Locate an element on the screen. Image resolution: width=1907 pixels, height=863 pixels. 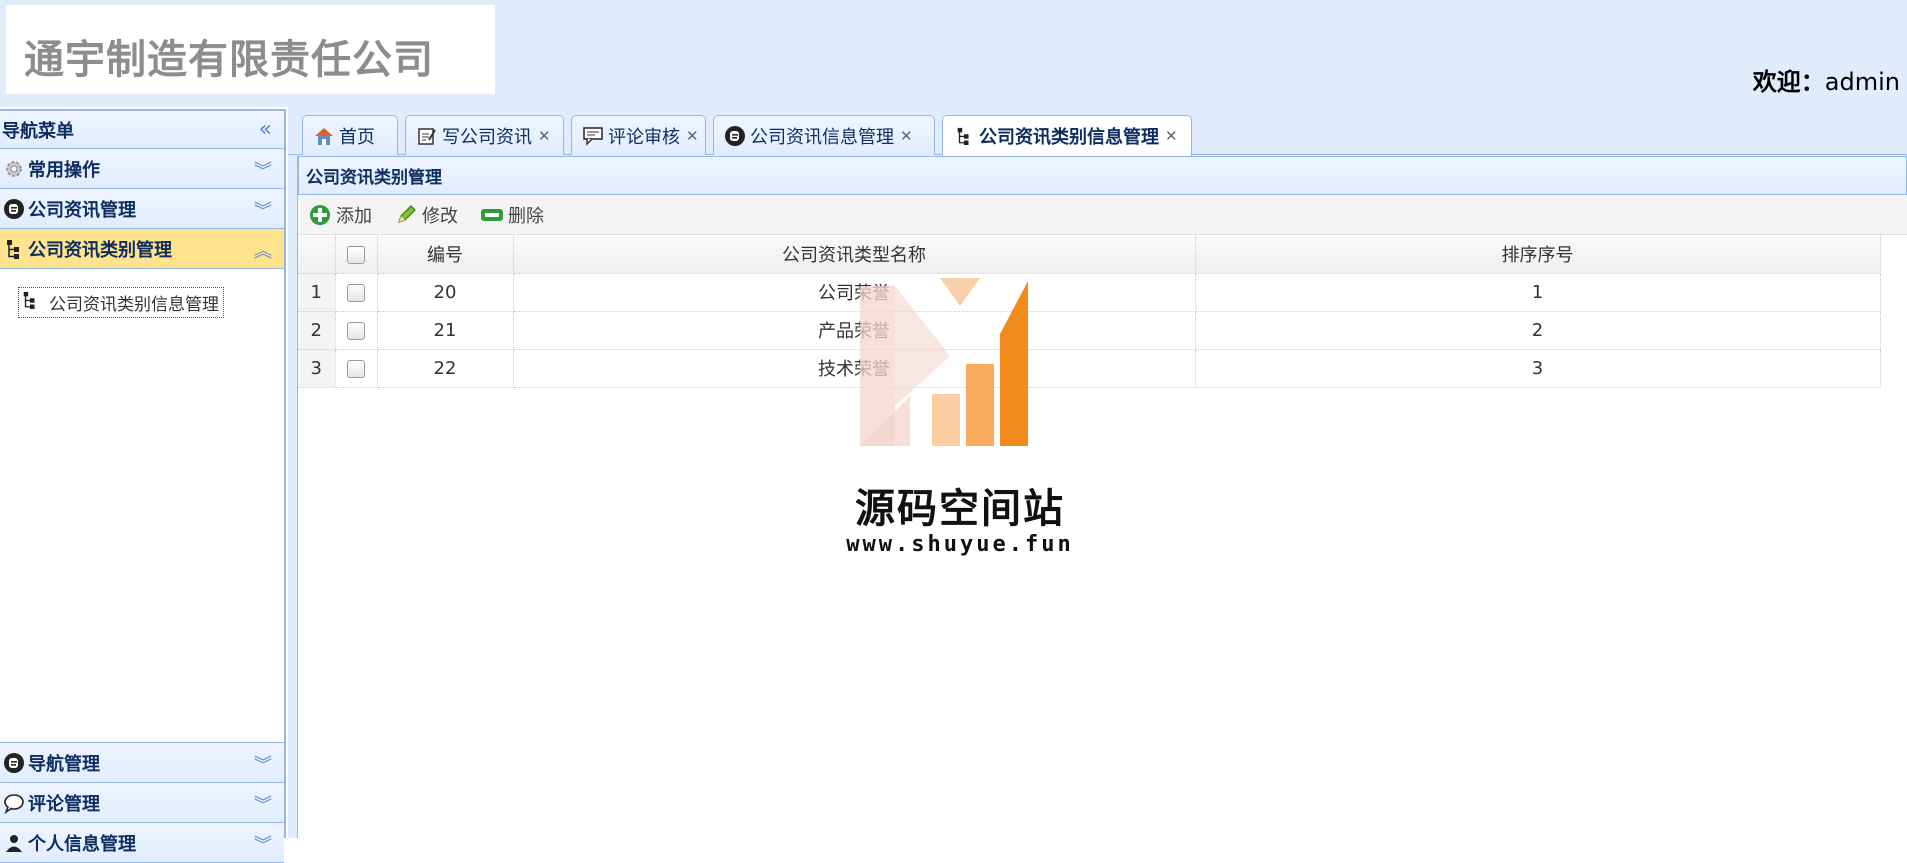
add-button: 添加 is located at coordinates (340, 215).